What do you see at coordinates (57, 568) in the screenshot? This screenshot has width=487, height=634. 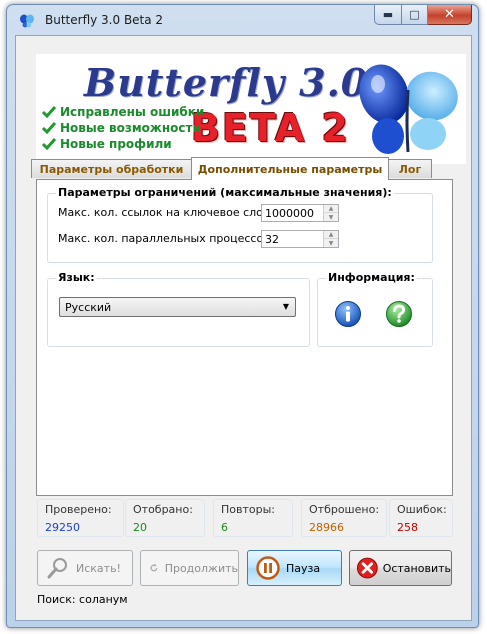 I see `magnifier-icon` at bounding box center [57, 568].